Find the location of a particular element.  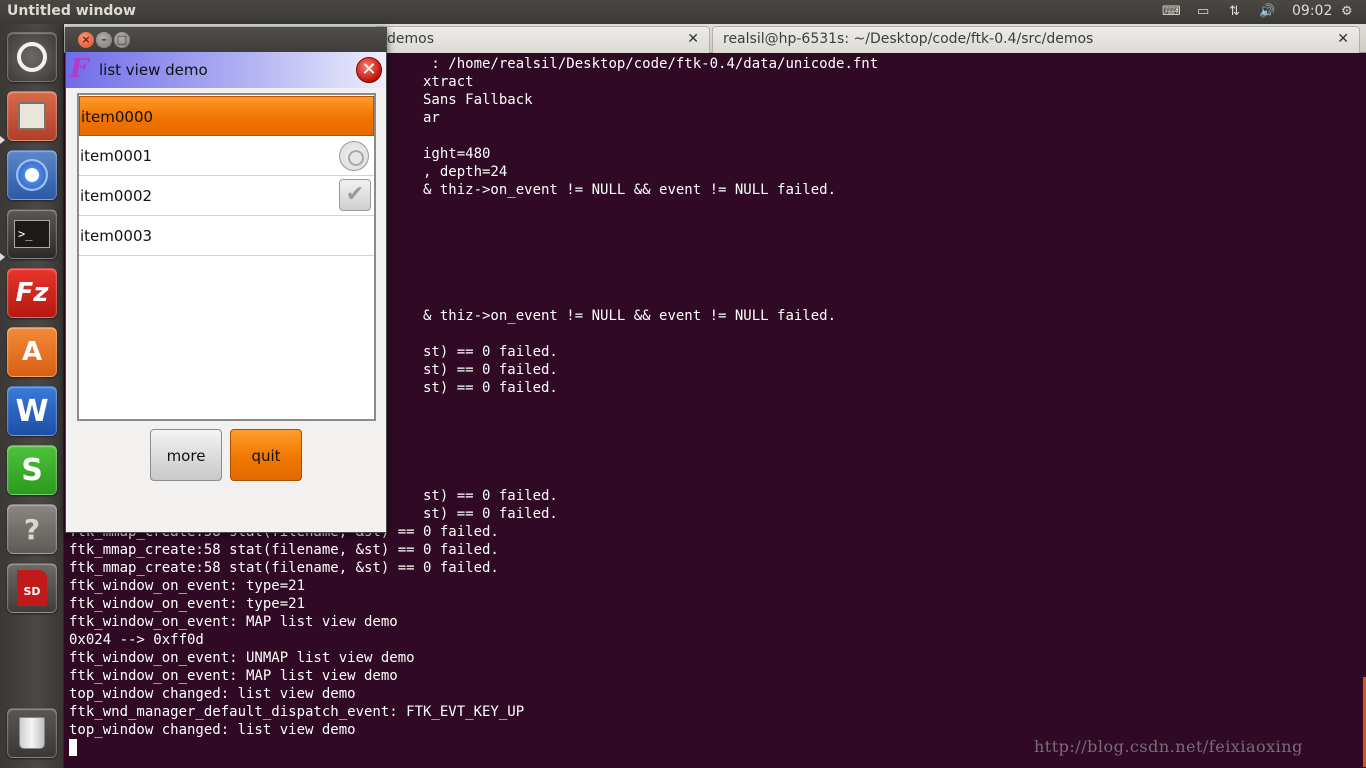

settings-gear-icon: ⚙ is located at coordinates (1347, 11).